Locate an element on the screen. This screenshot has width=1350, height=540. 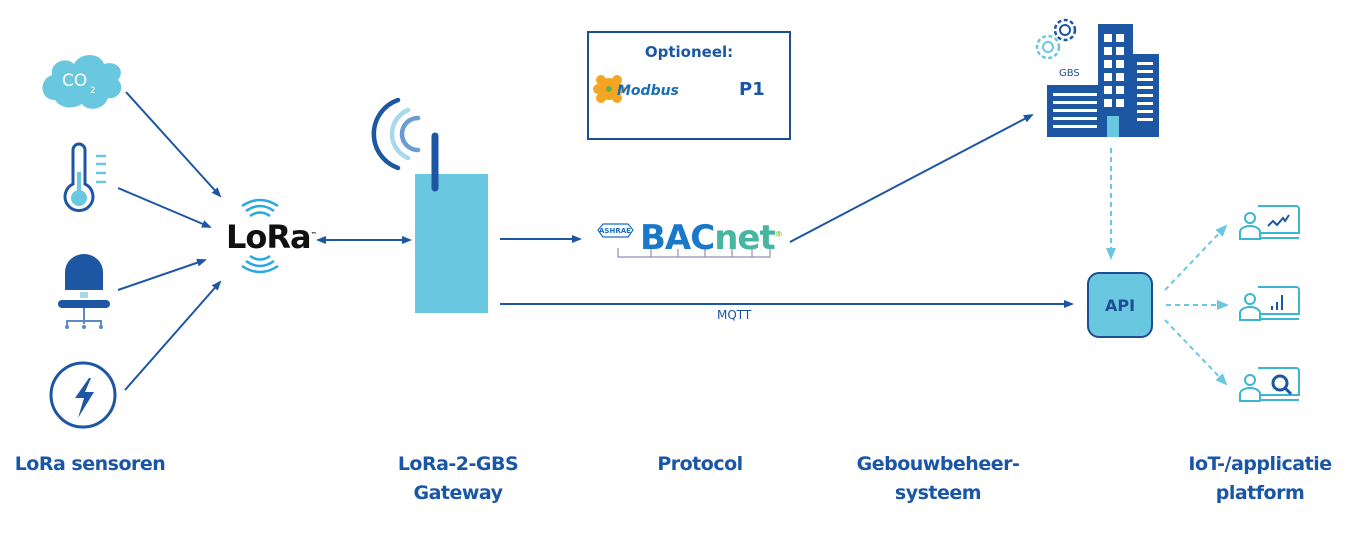
optional-title: Optioneel: is located at coordinates (689, 52).